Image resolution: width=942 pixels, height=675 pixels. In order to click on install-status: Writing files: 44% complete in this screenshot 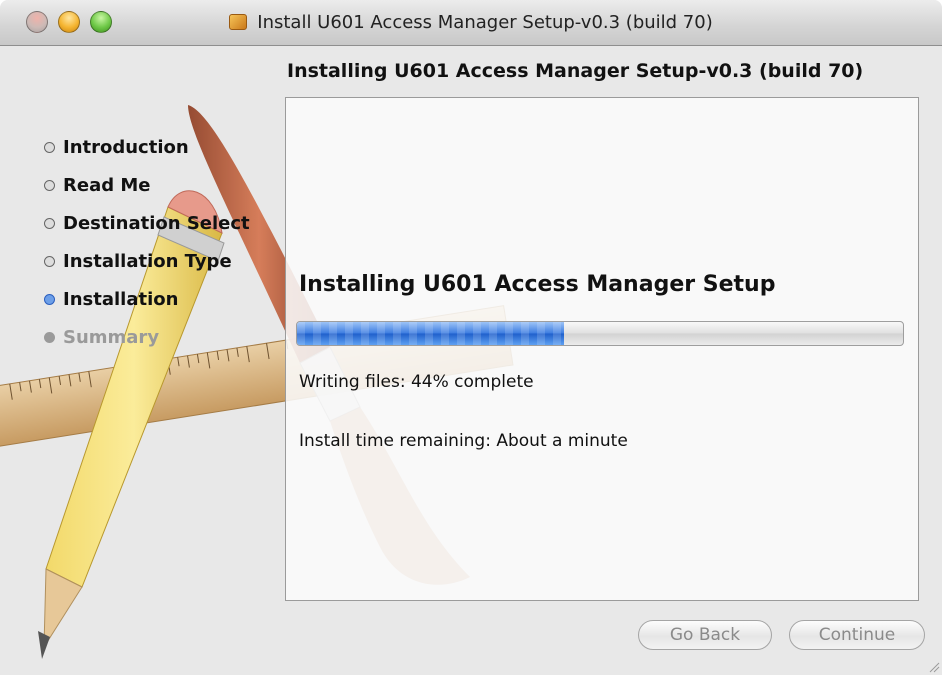, I will do `click(416, 382)`.